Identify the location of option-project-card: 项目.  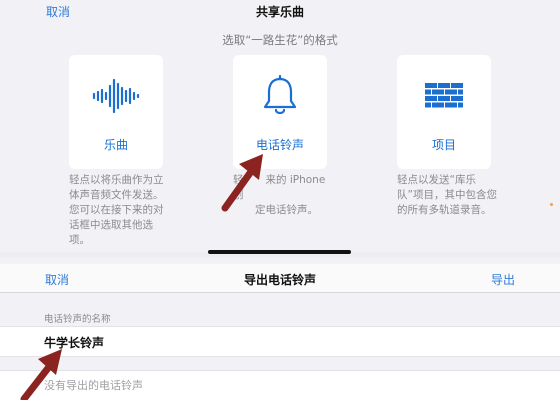
(444, 112).